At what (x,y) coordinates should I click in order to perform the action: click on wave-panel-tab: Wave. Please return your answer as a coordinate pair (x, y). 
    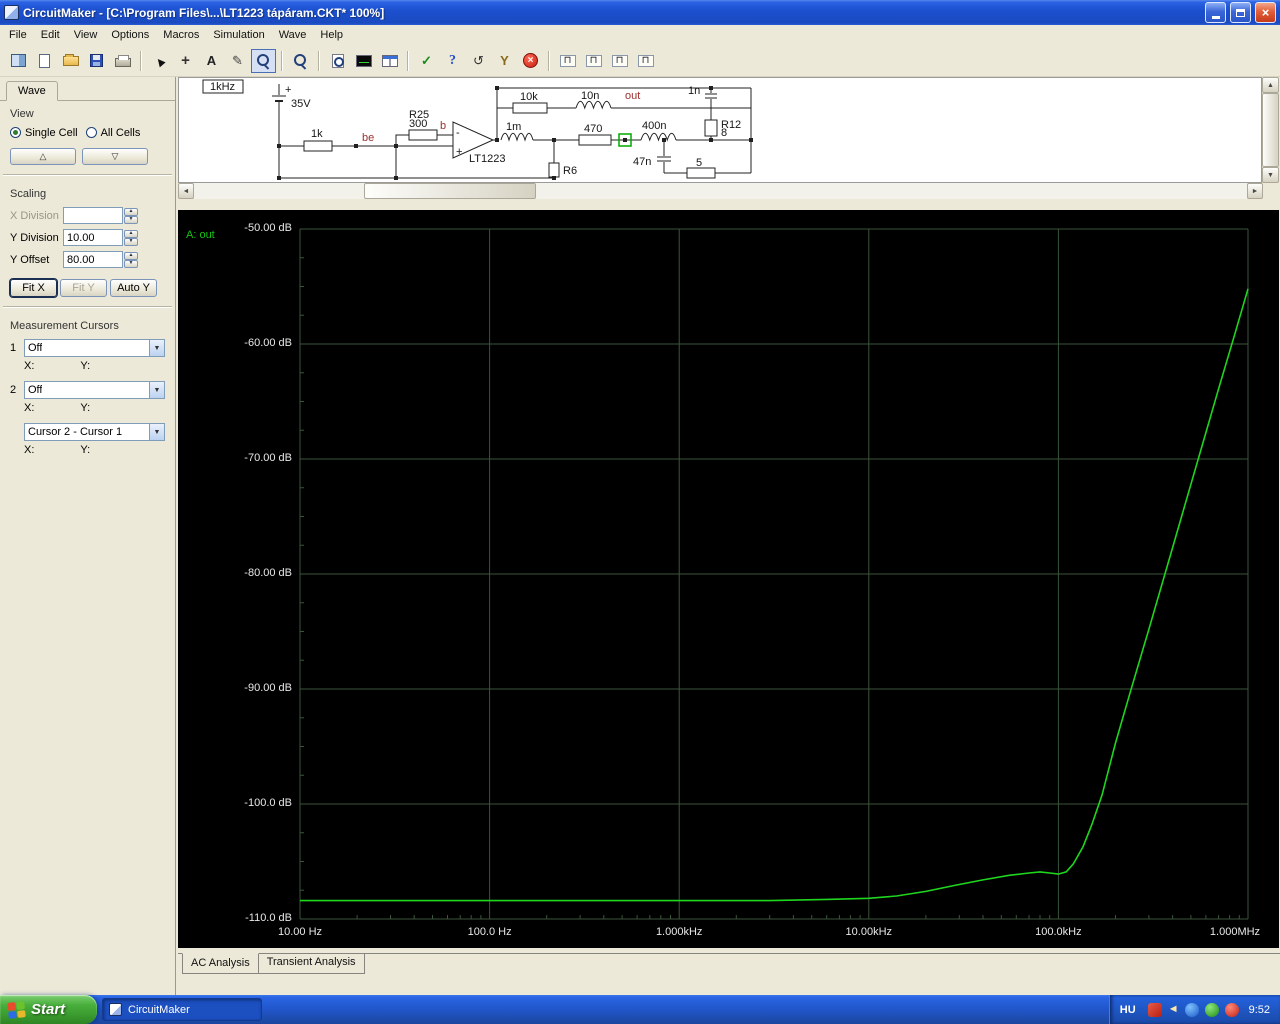
    Looking at the image, I should click on (32, 91).